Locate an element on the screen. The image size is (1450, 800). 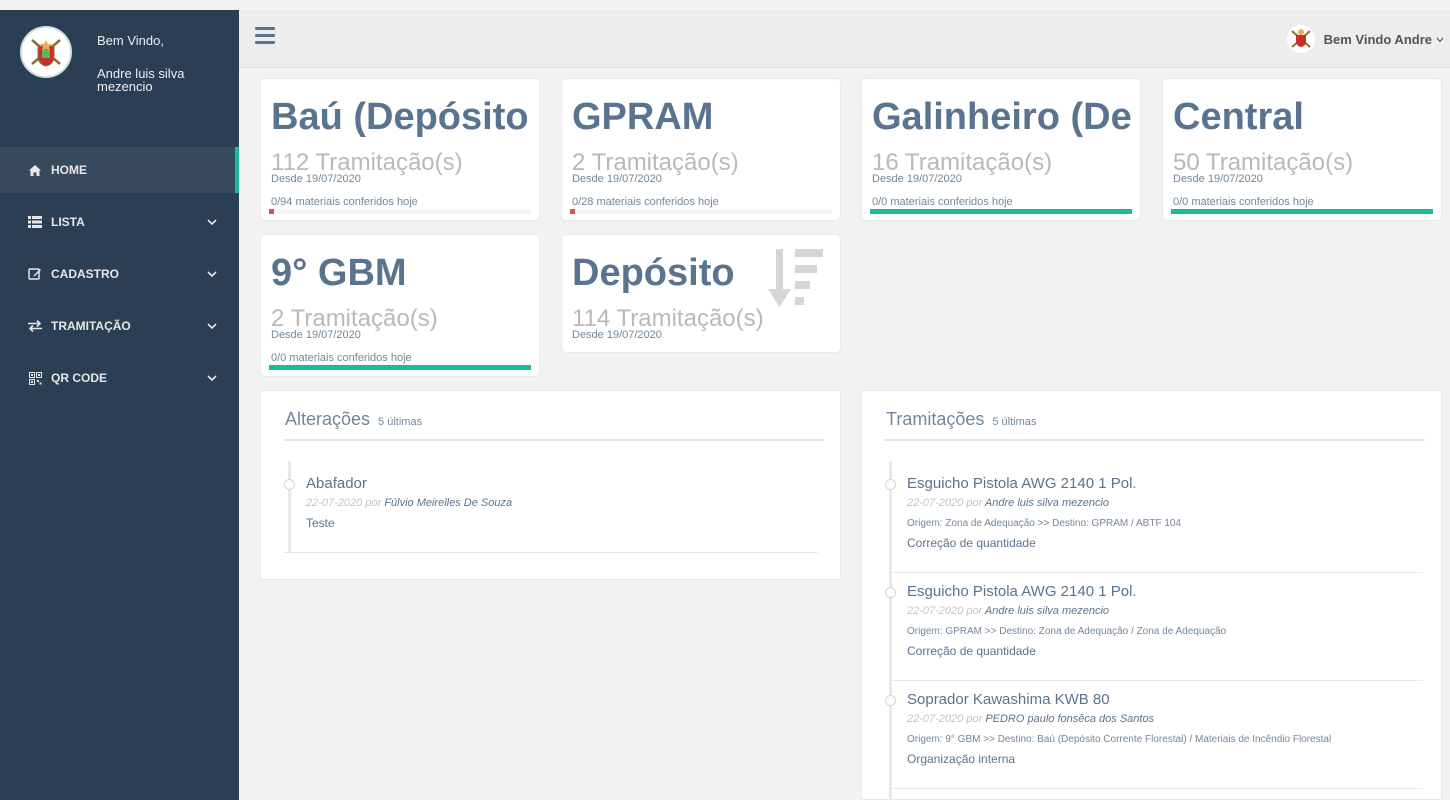
panel-title-text: Tramitações is located at coordinates (935, 419).